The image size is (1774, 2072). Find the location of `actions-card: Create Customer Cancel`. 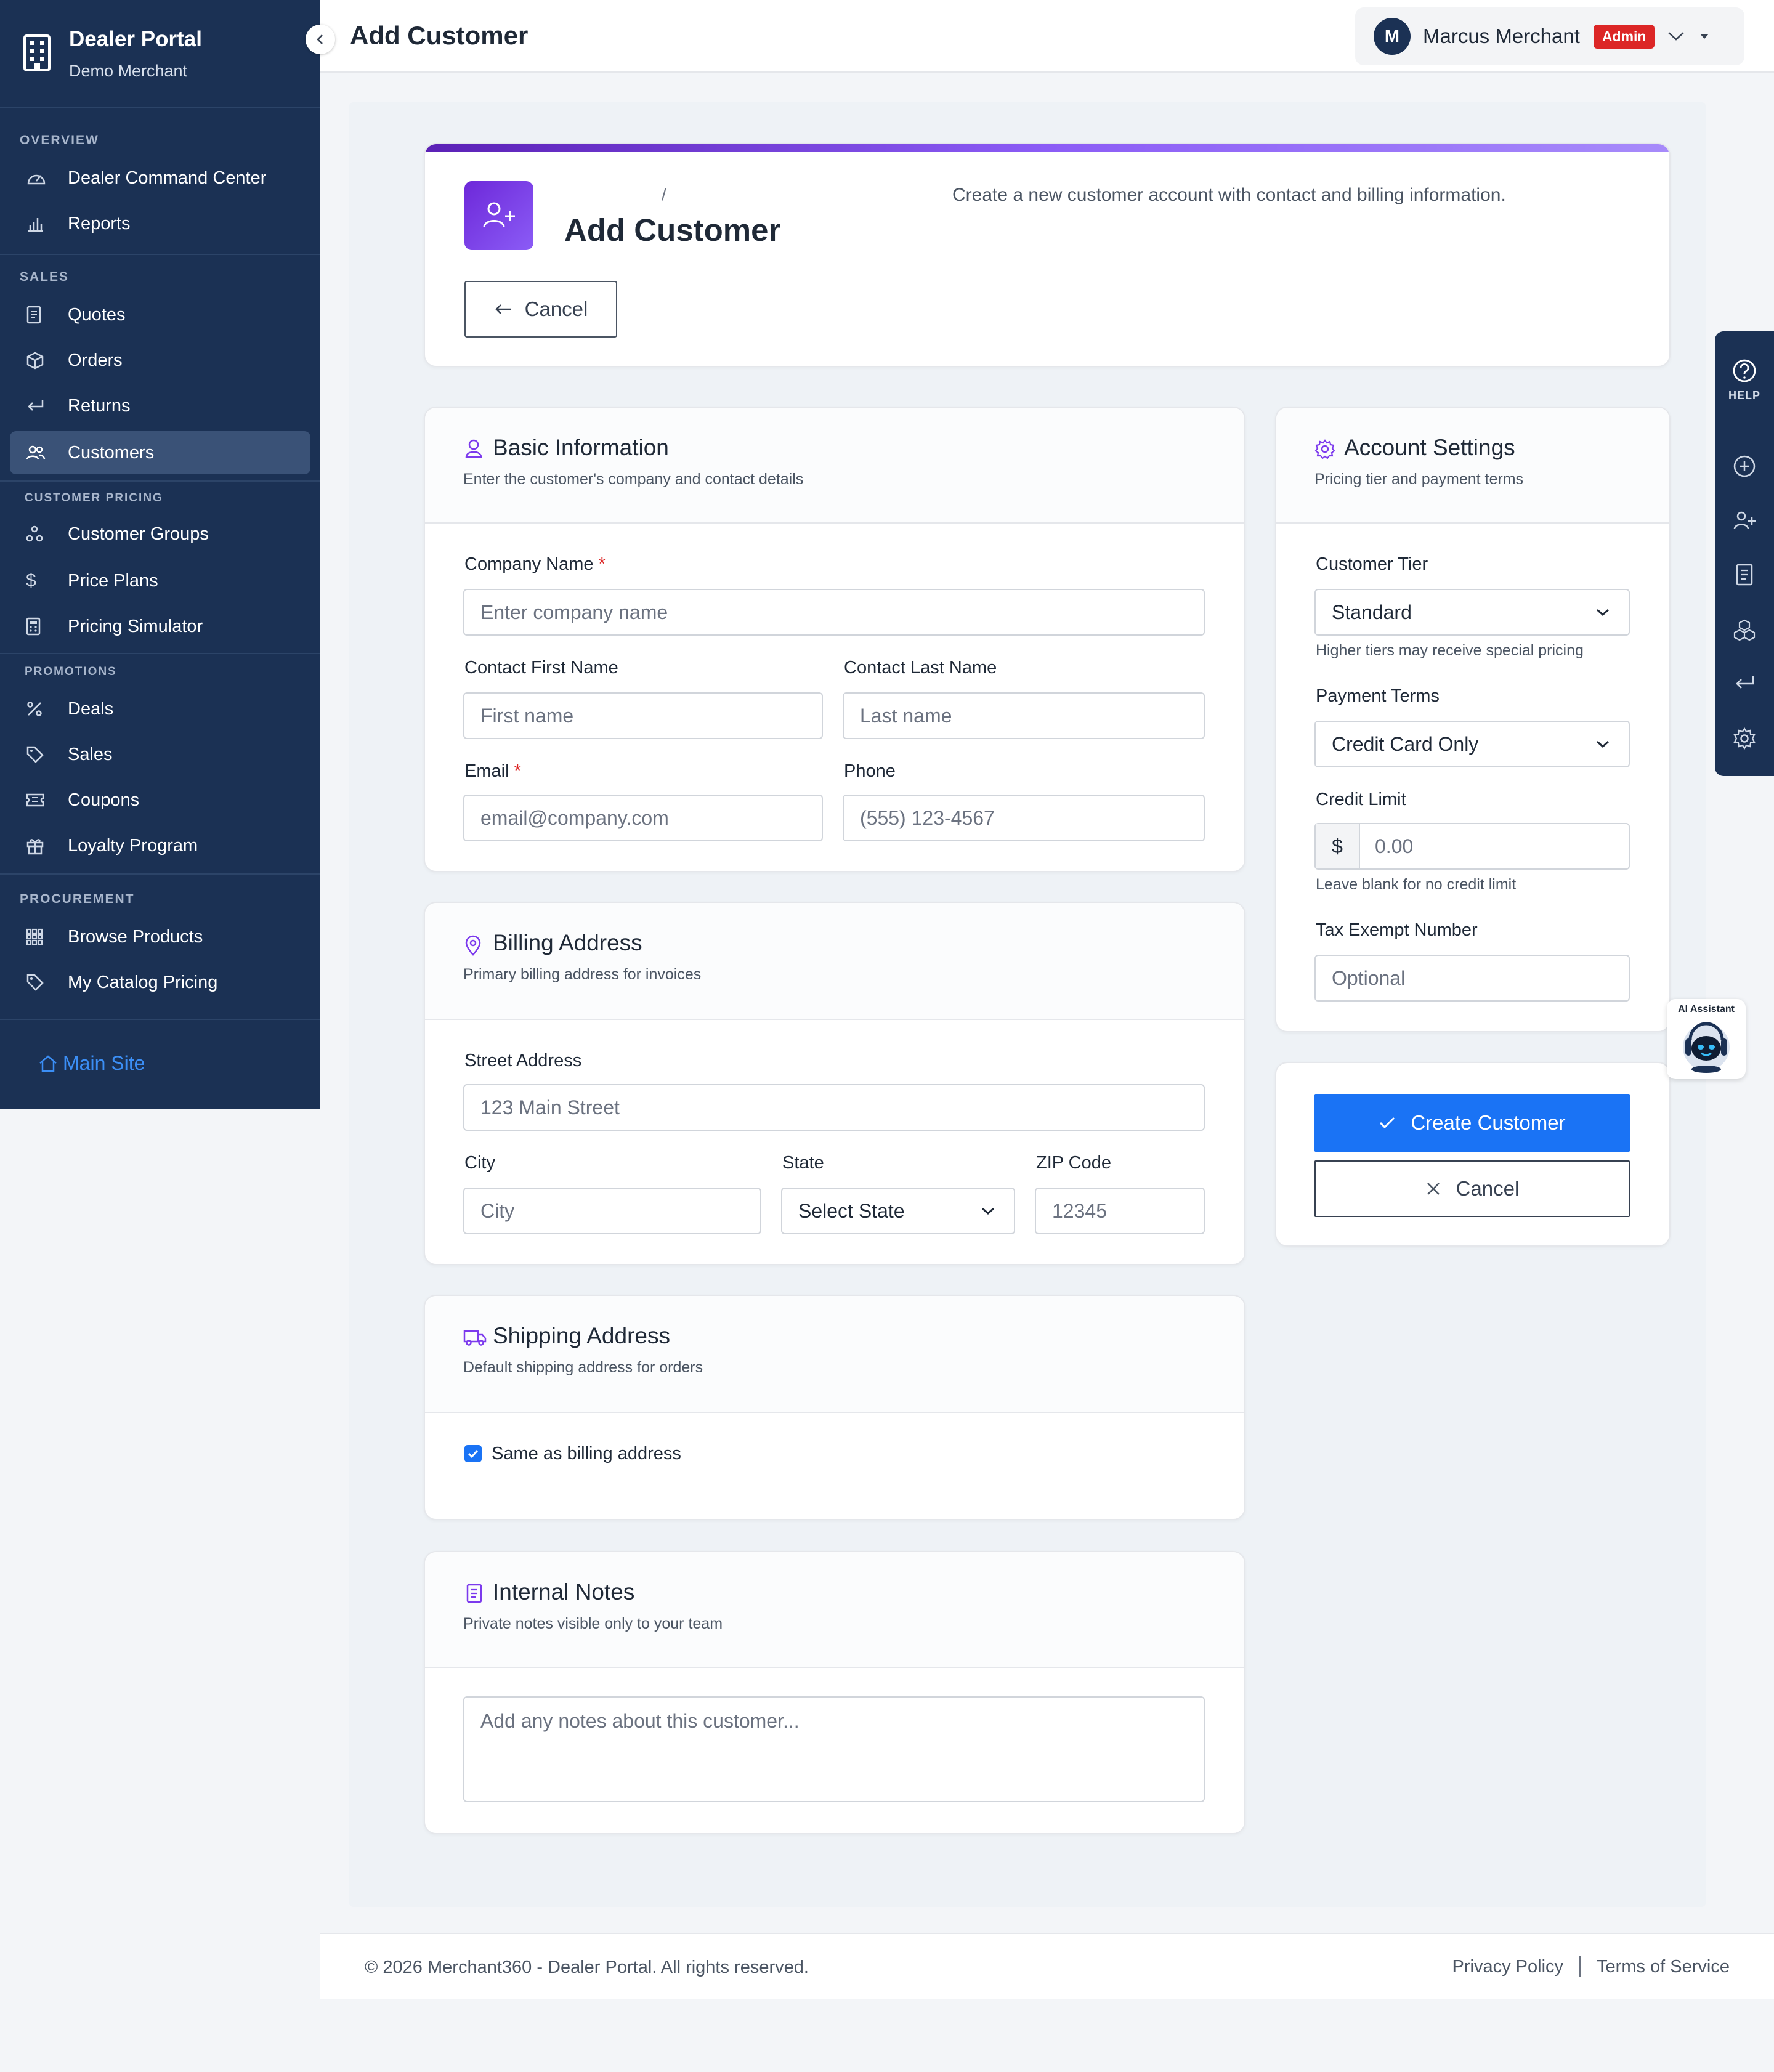

actions-card: Create Customer Cancel is located at coordinates (1473, 1154).